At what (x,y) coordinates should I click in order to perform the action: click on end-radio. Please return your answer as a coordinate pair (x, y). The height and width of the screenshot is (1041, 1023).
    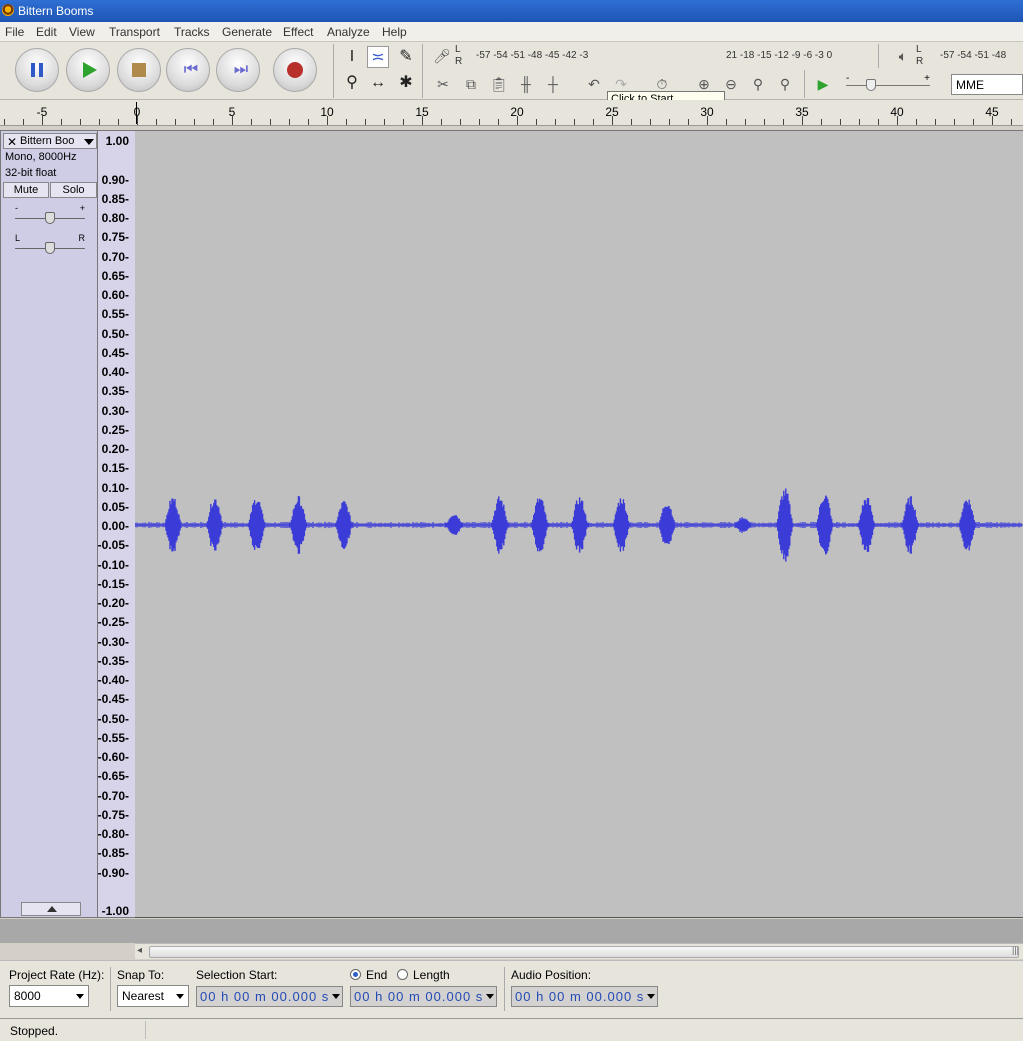
    Looking at the image, I should click on (355, 974).